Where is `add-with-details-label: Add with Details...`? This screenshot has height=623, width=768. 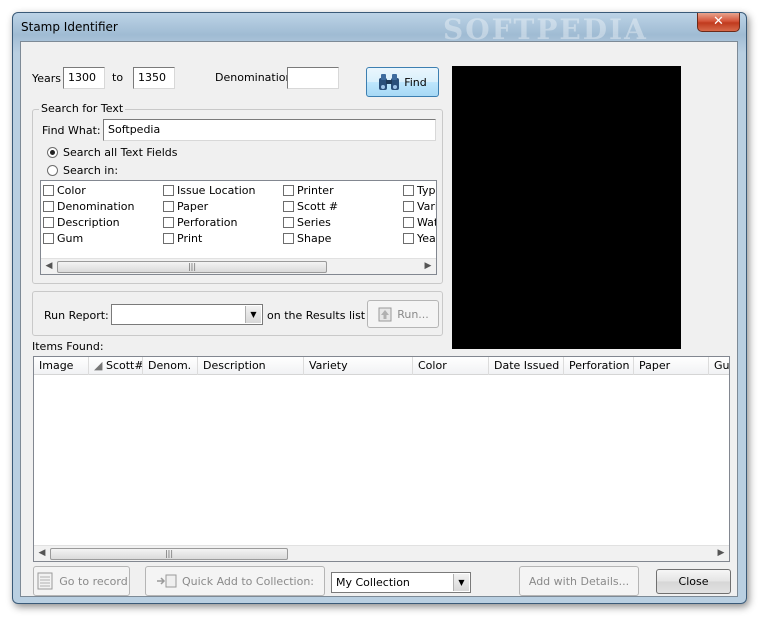
add-with-details-label: Add with Details... is located at coordinates (579, 581).